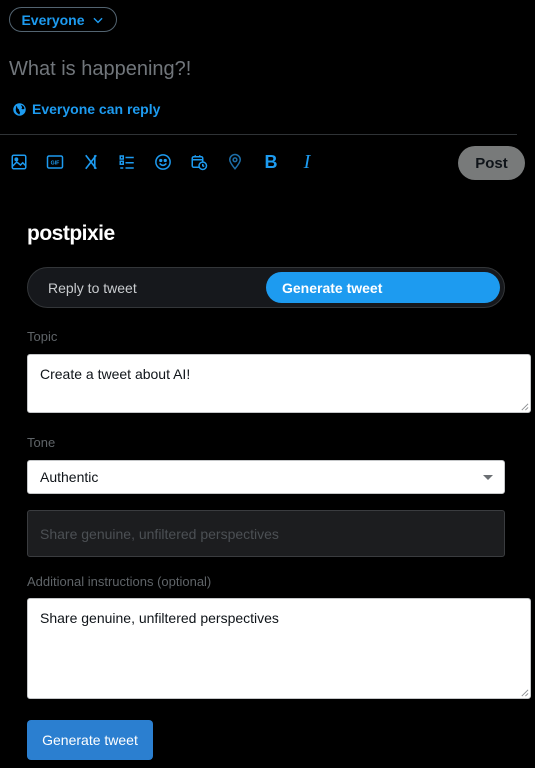 The image size is (535, 768). Describe the element at coordinates (127, 162) in the screenshot. I see `poll-icon` at that location.